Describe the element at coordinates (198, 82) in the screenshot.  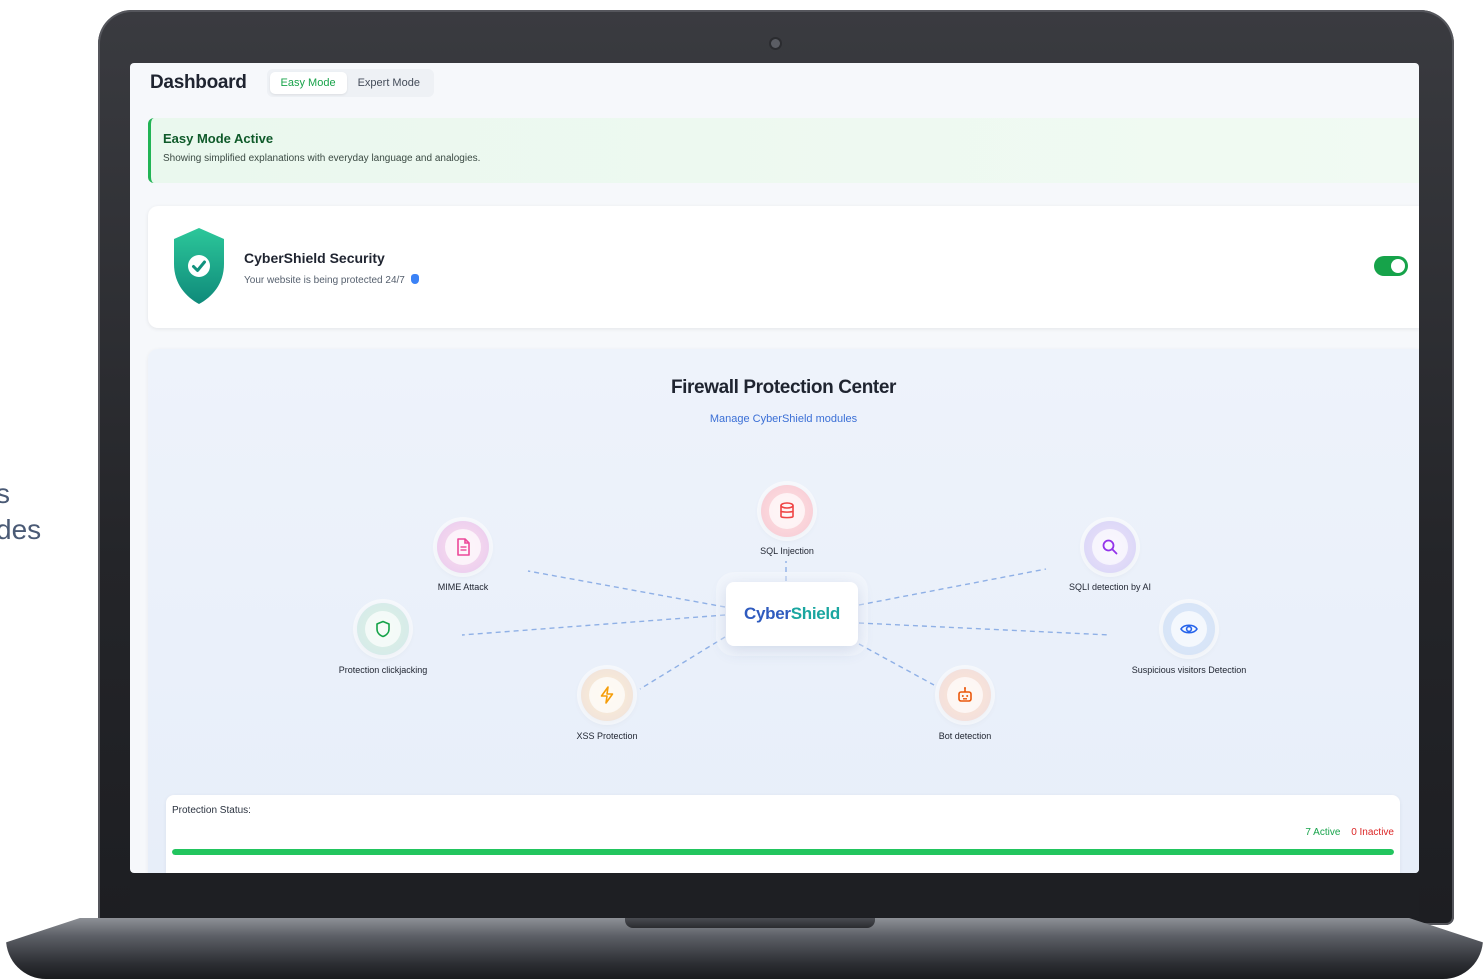
I see `page-title: Dashboard` at that location.